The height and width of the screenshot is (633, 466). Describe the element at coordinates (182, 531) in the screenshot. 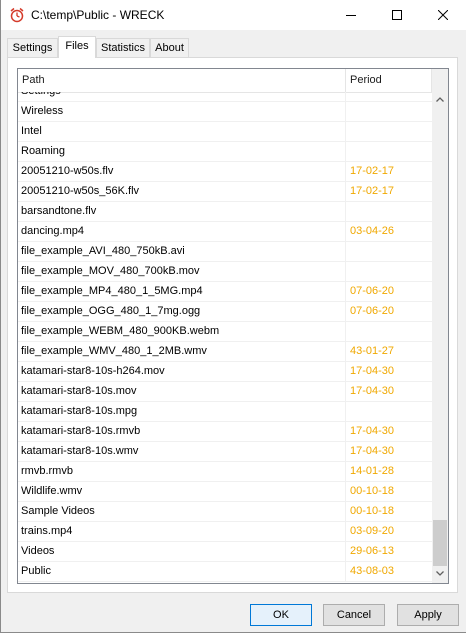

I see `path-cell: trains.mp4` at that location.